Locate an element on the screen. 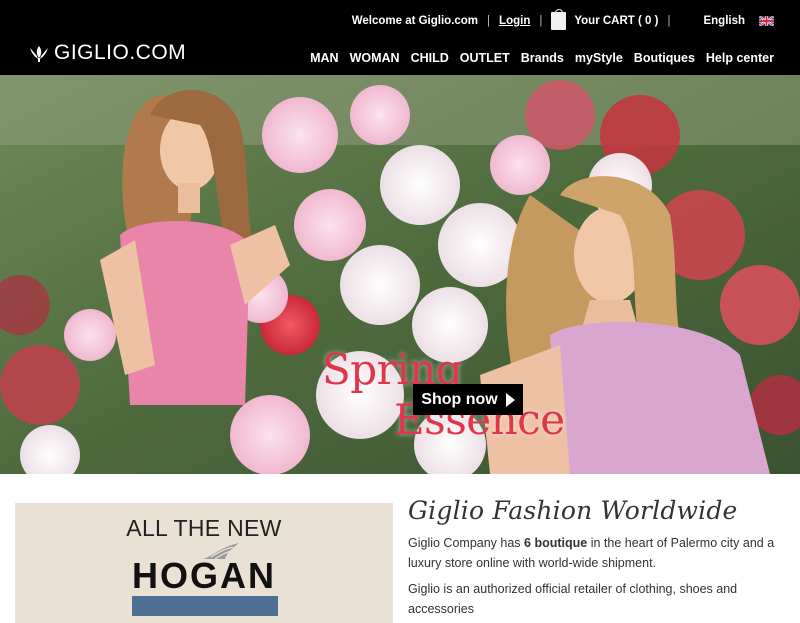 Image resolution: width=800 pixels, height=623 pixels. promo-banner: ALL THE NEW HOGAN is located at coordinates (204, 563).